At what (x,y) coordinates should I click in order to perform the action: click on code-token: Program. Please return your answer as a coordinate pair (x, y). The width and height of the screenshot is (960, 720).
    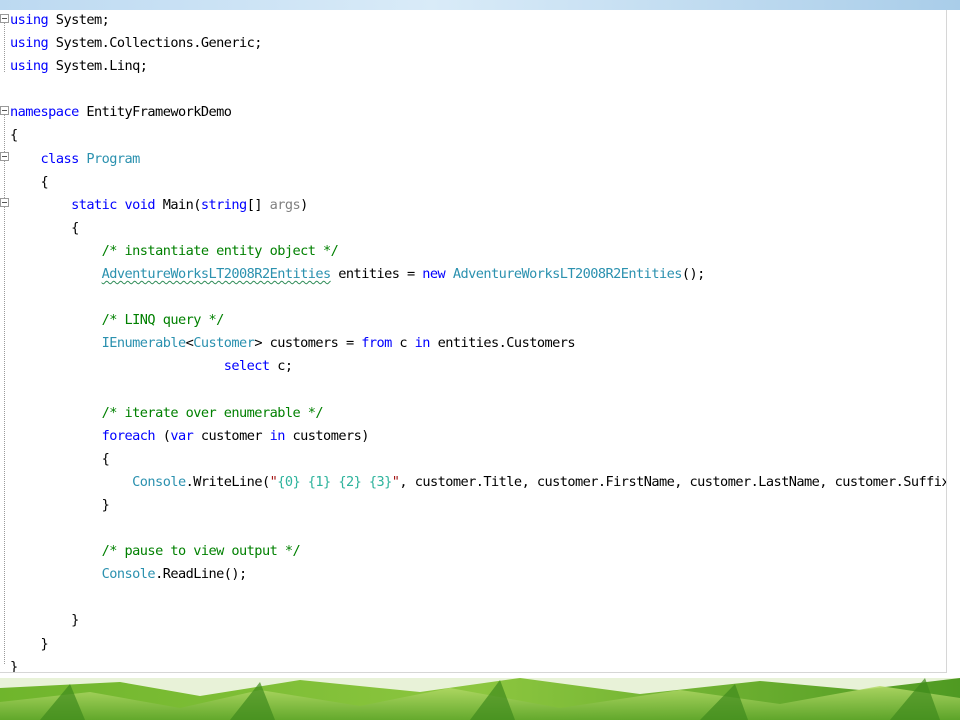
    Looking at the image, I should click on (113, 158).